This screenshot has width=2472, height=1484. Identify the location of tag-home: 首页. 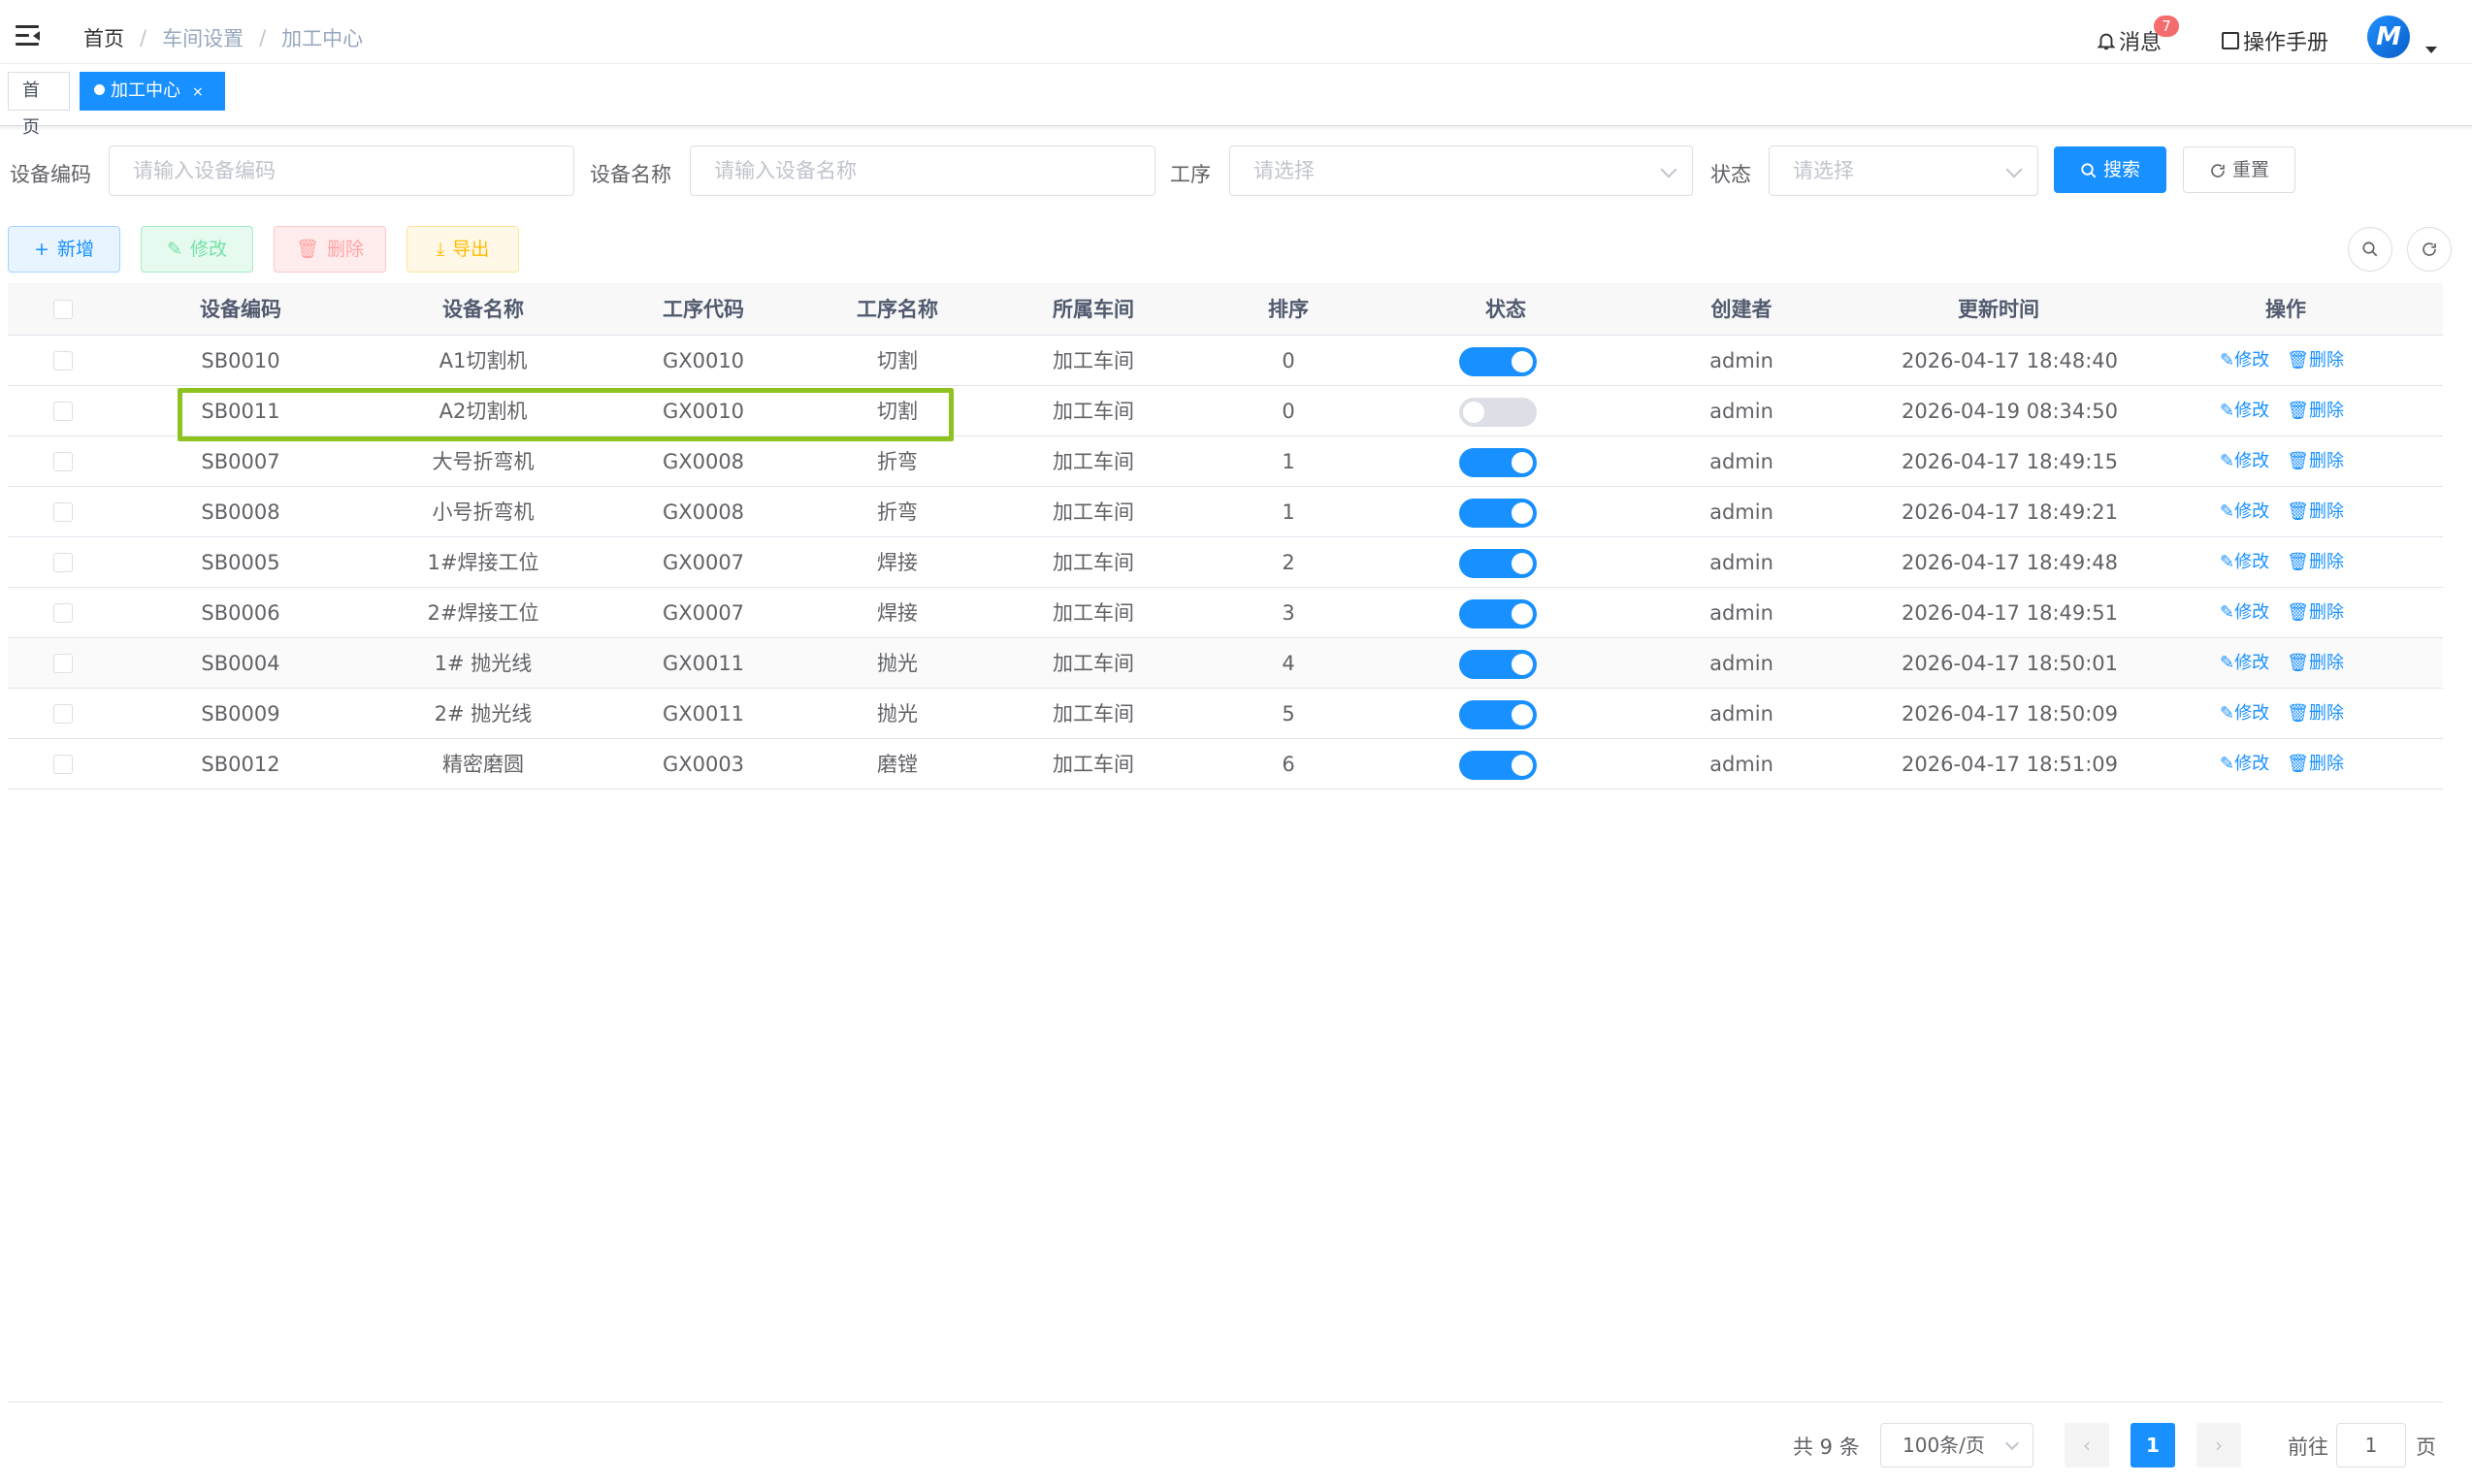
(39, 105).